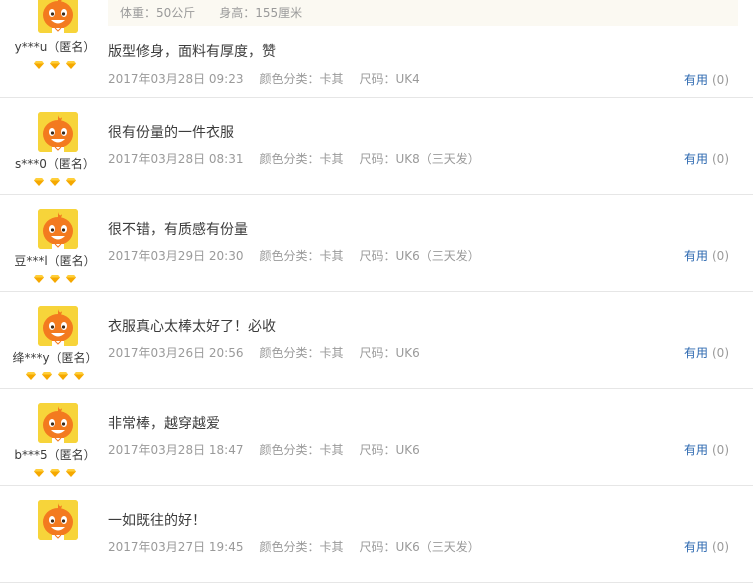 The image size is (753, 583). What do you see at coordinates (55, 455) in the screenshot?
I see `reviewer-nick: b***5（匿名）` at bounding box center [55, 455].